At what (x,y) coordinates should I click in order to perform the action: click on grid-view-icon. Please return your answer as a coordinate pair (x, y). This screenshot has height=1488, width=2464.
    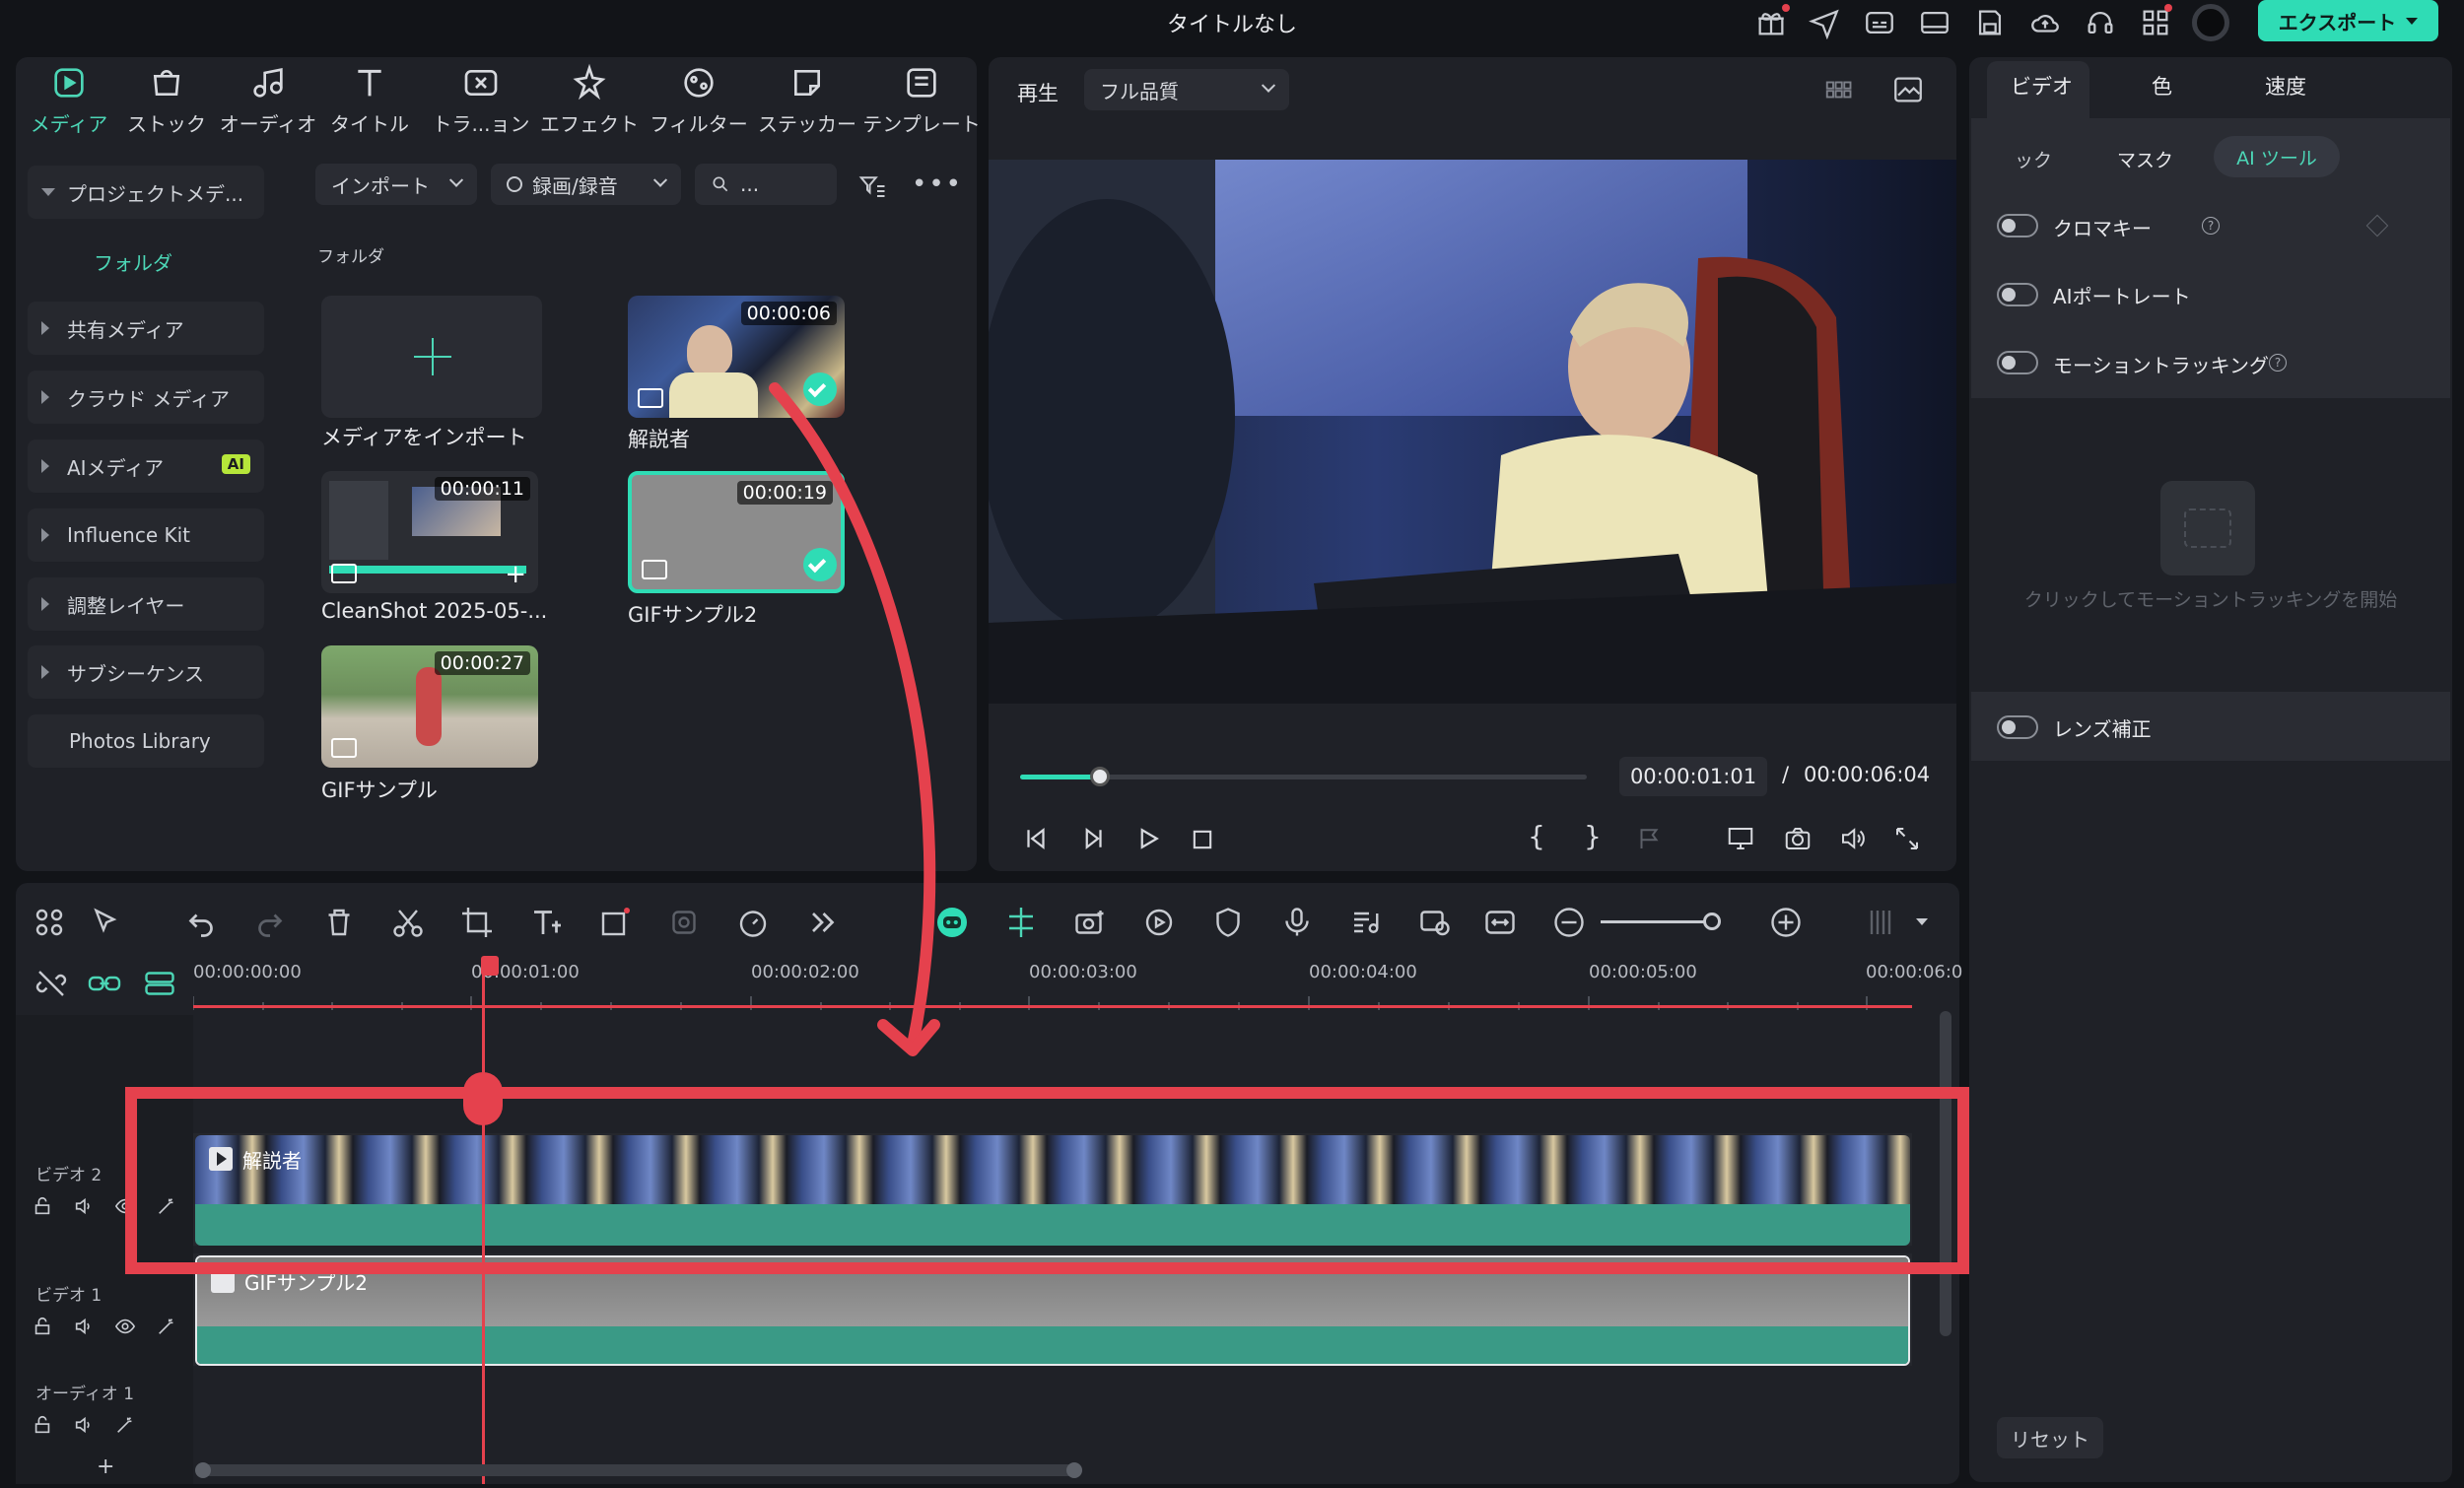
    Looking at the image, I should click on (1838, 89).